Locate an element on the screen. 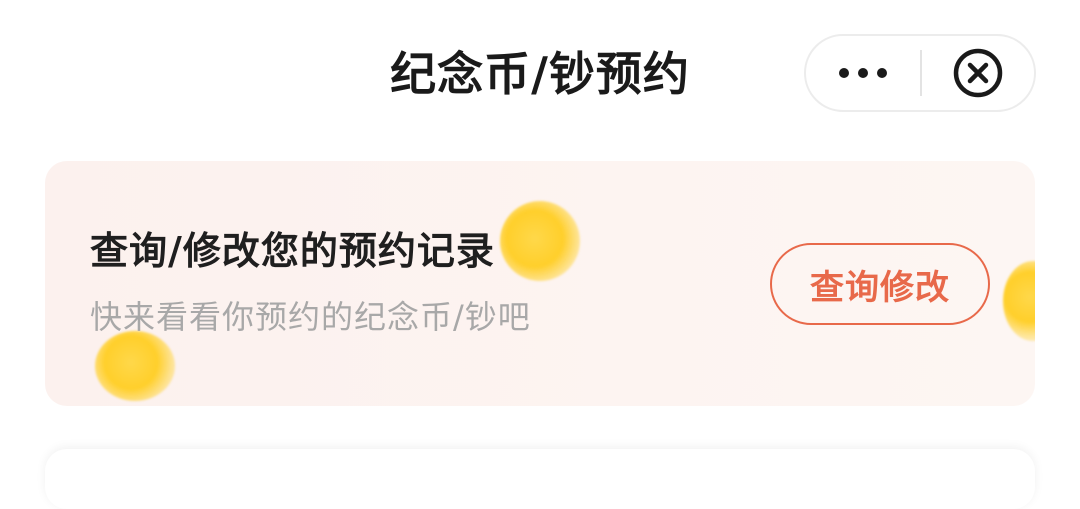 The width and height of the screenshot is (1080, 509). card-subtitle: 快来看看你预约的纪念币/钞吧 is located at coordinates (310, 317).